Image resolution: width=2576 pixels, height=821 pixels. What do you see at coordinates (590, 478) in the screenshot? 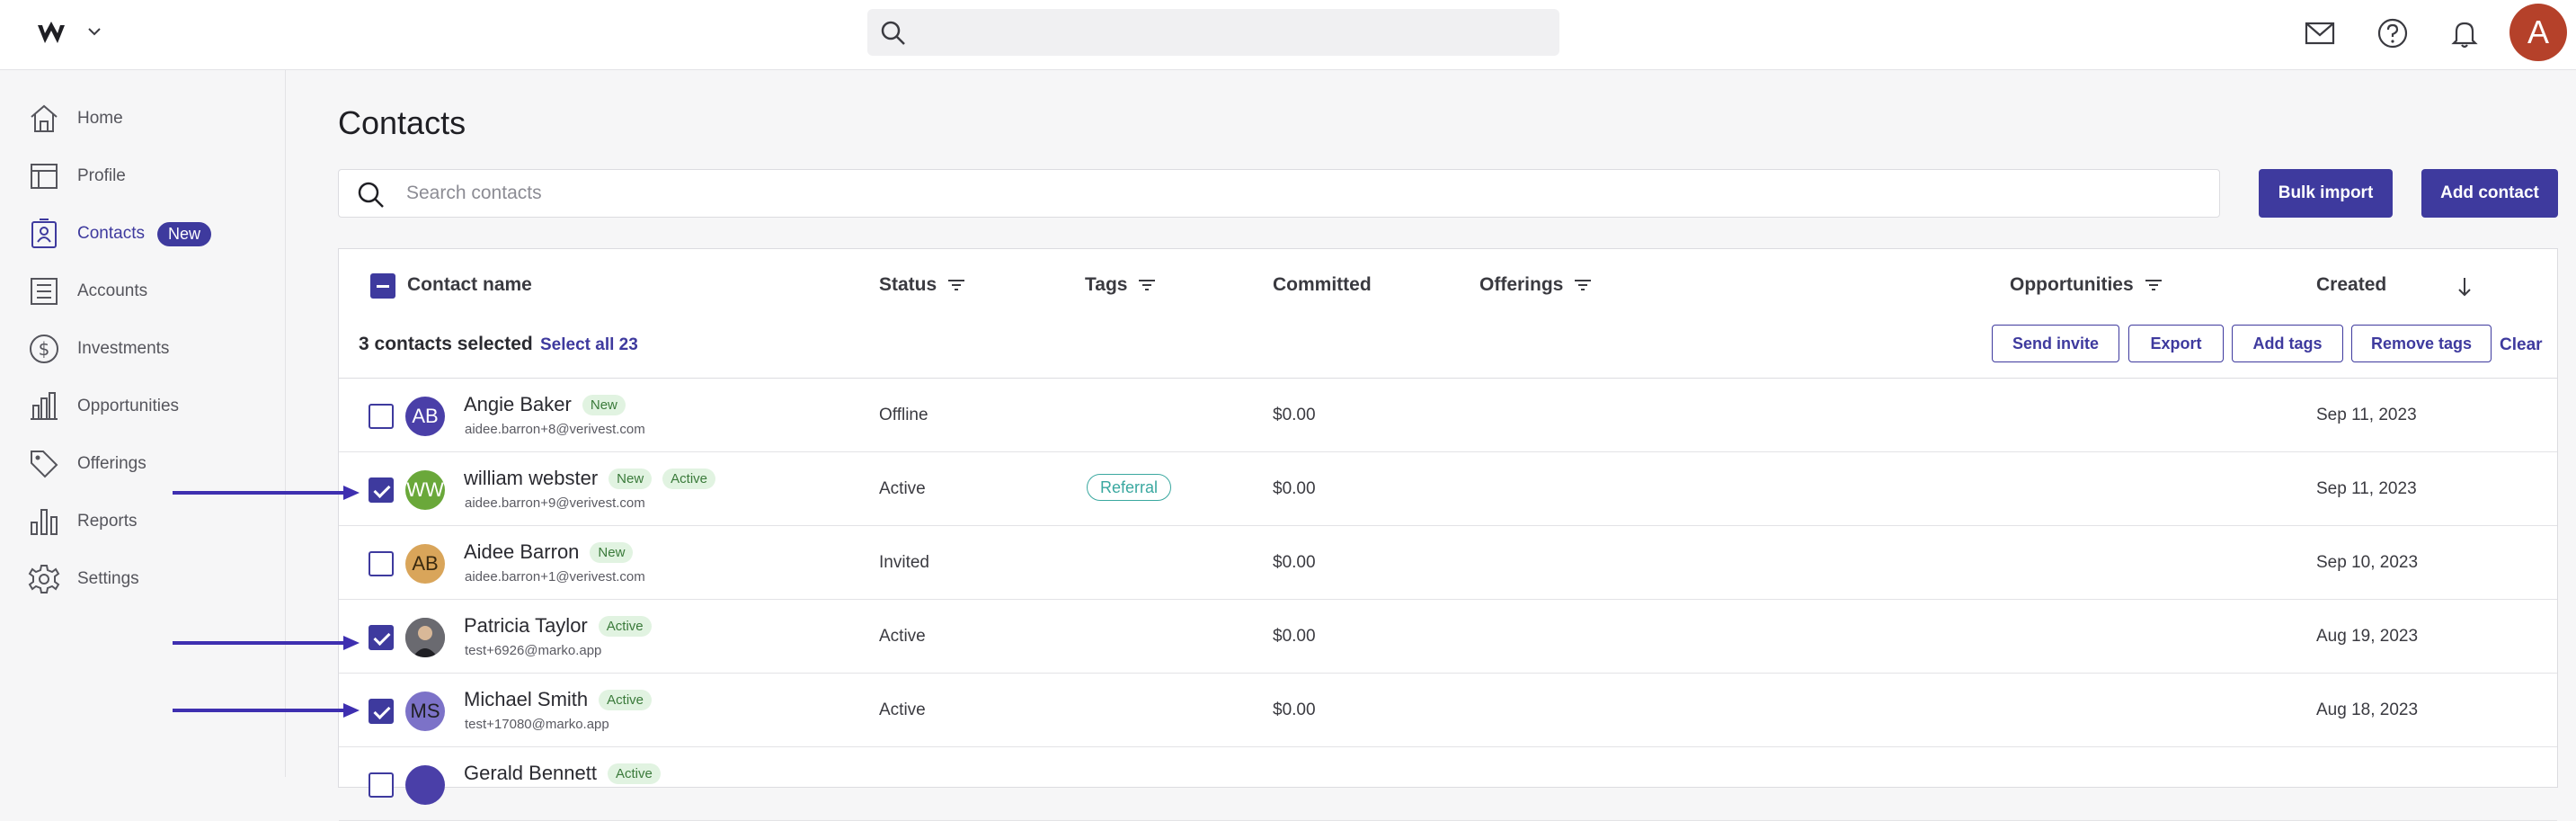
I see `contact-name: william webster New Active` at bounding box center [590, 478].